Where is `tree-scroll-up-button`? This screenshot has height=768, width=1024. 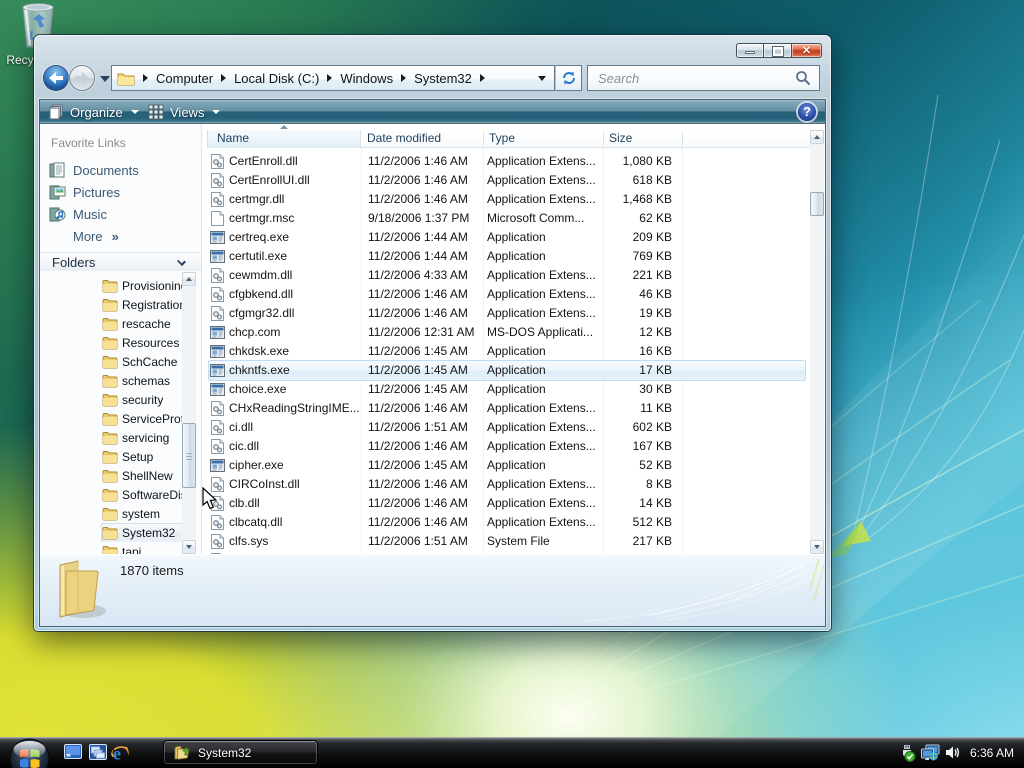 tree-scroll-up-button is located at coordinates (189, 279).